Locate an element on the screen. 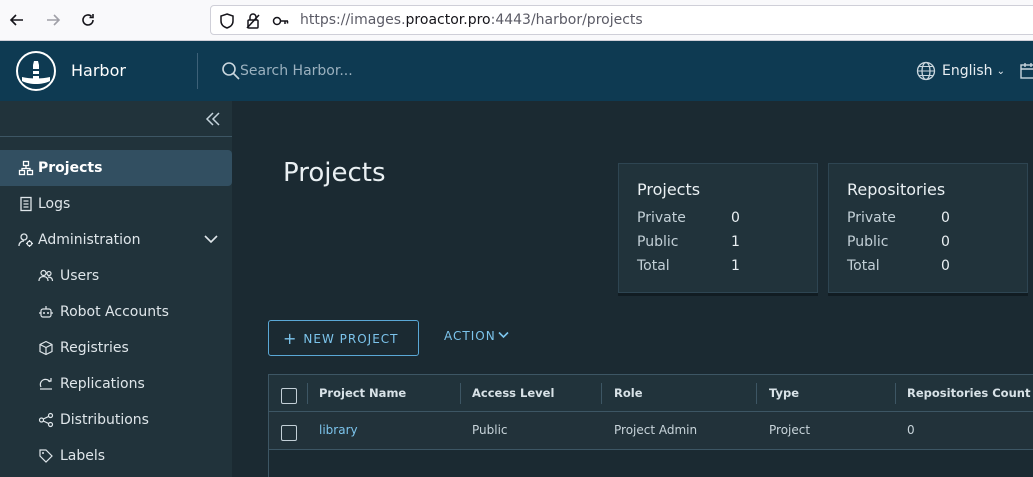  sidebar-item-label: Labels is located at coordinates (83, 456).